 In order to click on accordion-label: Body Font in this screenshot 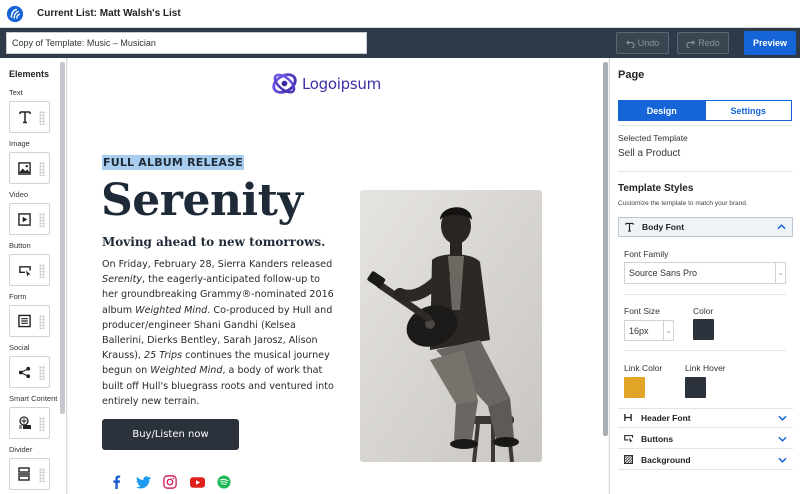, I will do `click(663, 227)`.